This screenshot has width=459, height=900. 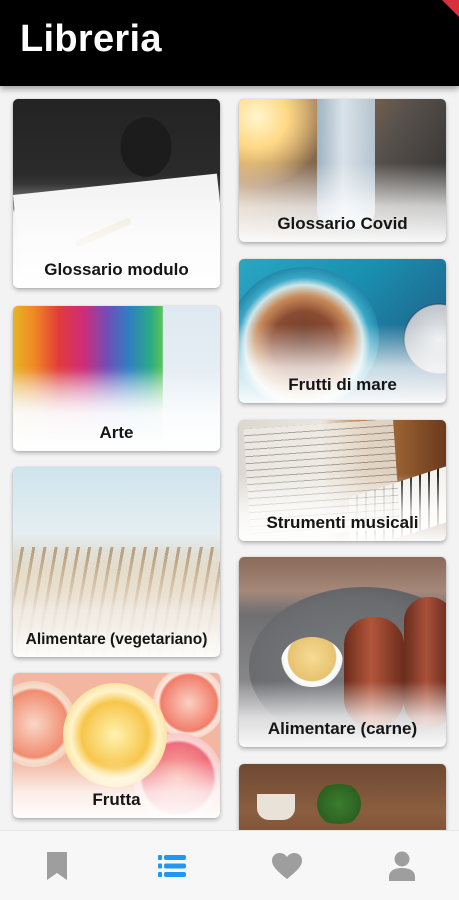 I want to click on card-alimentare-carne: Alimentare (carne), so click(x=342, y=652).